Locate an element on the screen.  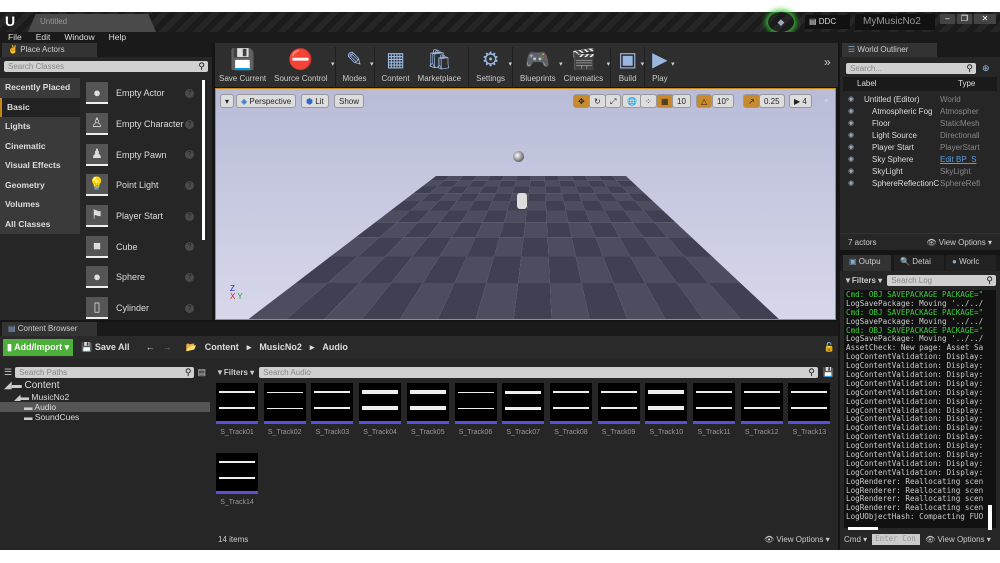
source-control-dropdown-icon: ▾ is located at coordinates (333, 64).